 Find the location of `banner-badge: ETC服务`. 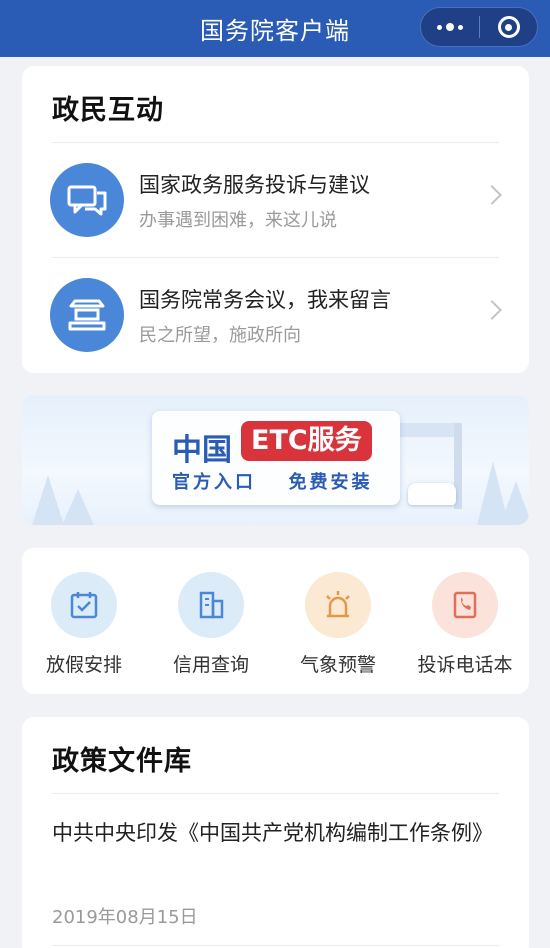

banner-badge: ETC服务 is located at coordinates (306, 441).